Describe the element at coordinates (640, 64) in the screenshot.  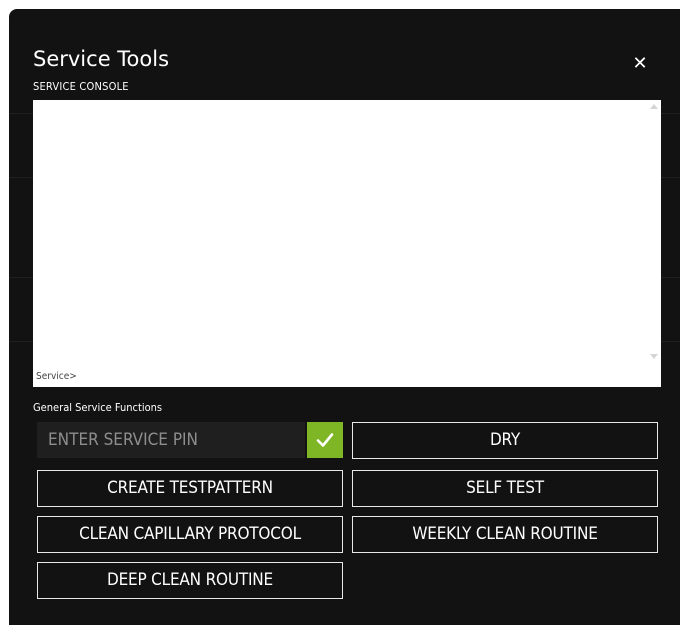
I see `close-icon: ✕` at that location.